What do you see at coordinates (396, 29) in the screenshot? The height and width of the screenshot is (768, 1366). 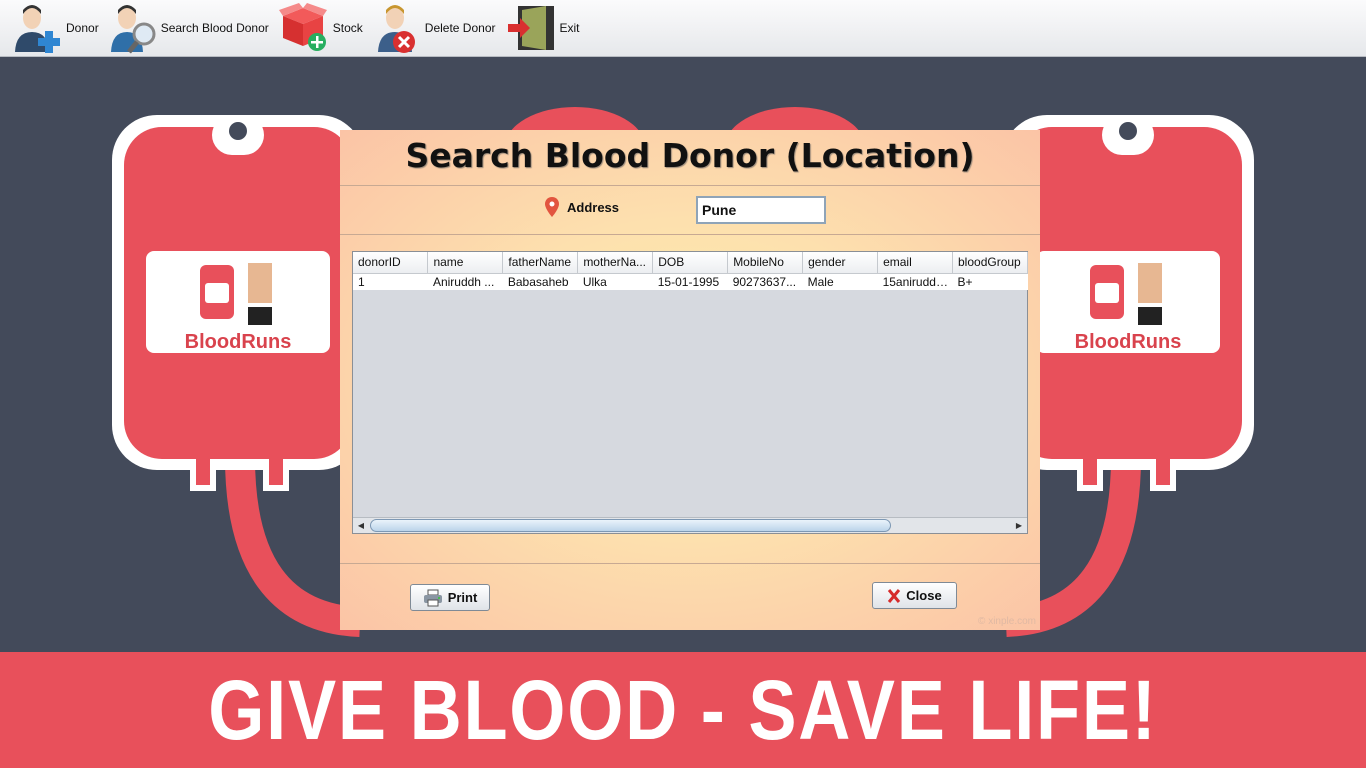 I see `delete-donor-icon` at bounding box center [396, 29].